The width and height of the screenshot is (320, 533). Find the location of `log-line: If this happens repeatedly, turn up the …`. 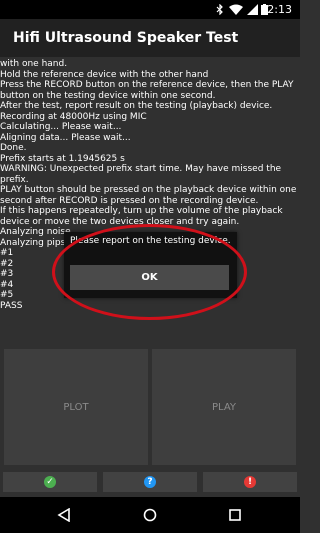

log-line: If this happens repeatedly, turn up the … is located at coordinates (141, 211).